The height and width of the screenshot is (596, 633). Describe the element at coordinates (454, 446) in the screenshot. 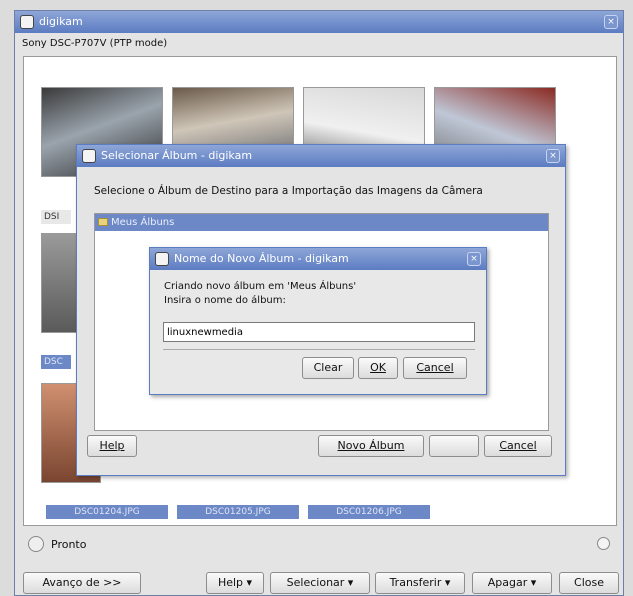

I see `album-ok-button: OK` at that location.